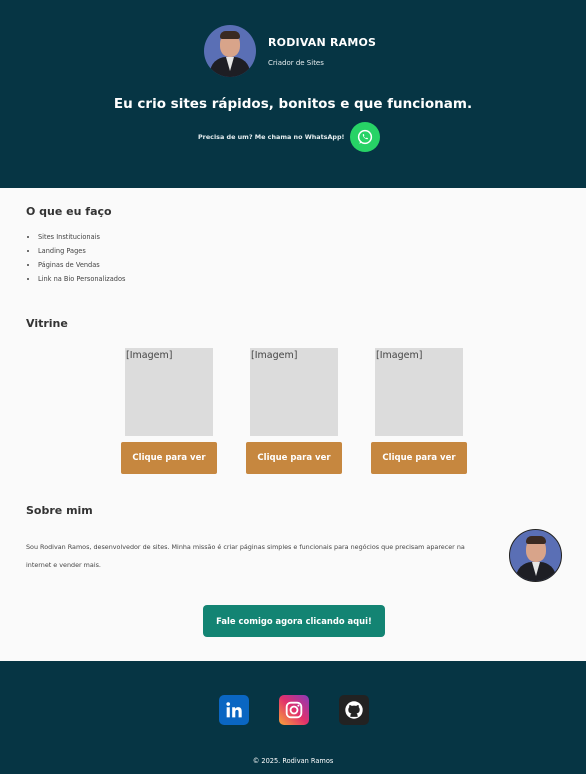 The image size is (586, 774). What do you see at coordinates (47, 323) in the screenshot?
I see `gallery-title: Vitrine` at bounding box center [47, 323].